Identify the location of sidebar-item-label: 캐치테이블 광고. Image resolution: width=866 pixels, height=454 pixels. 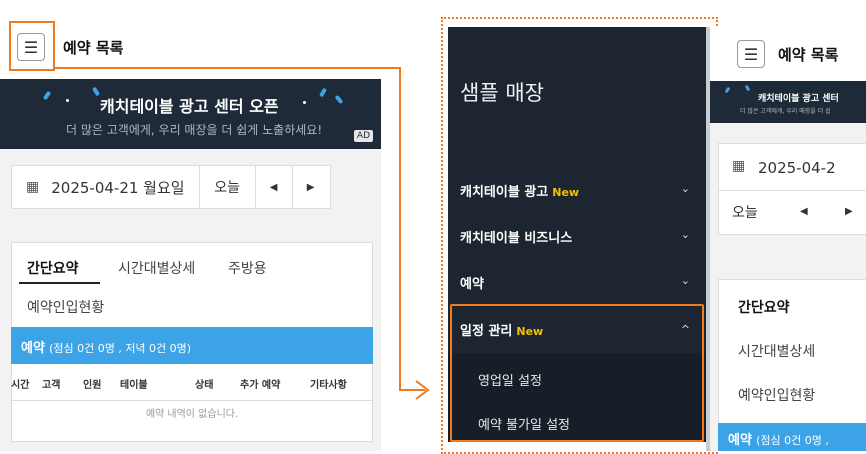
(504, 192).